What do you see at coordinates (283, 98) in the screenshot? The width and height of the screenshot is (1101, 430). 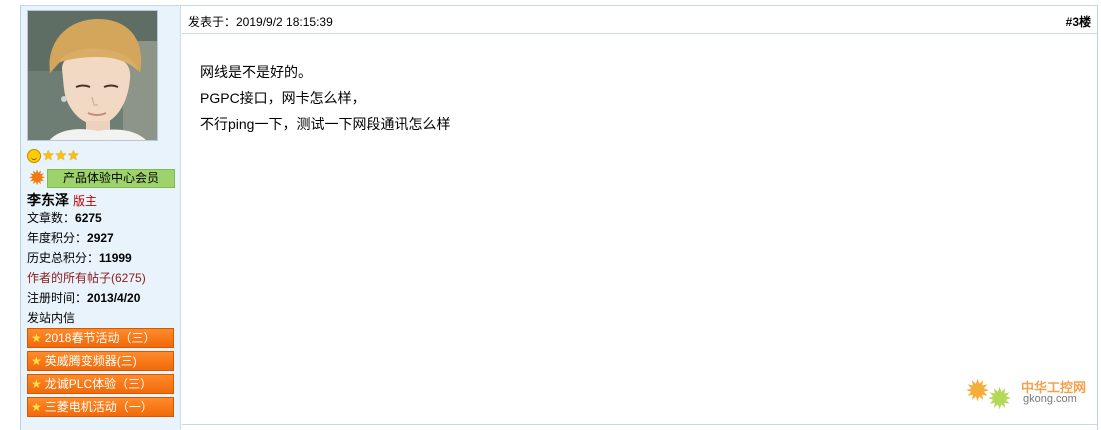 I see `post-line: PGPC接口，网卡怎么样，` at bounding box center [283, 98].